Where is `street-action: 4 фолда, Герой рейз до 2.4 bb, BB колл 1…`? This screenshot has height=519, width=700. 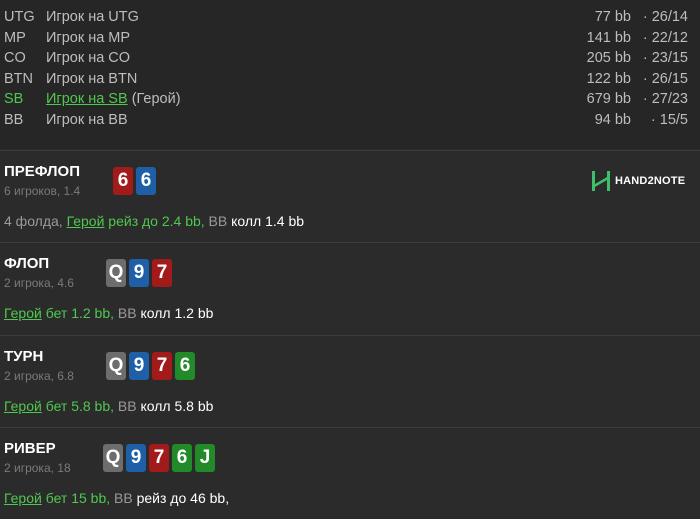 street-action: 4 фолда, Герой рейз до 2.4 bb, BB колл 1… is located at coordinates (154, 221).